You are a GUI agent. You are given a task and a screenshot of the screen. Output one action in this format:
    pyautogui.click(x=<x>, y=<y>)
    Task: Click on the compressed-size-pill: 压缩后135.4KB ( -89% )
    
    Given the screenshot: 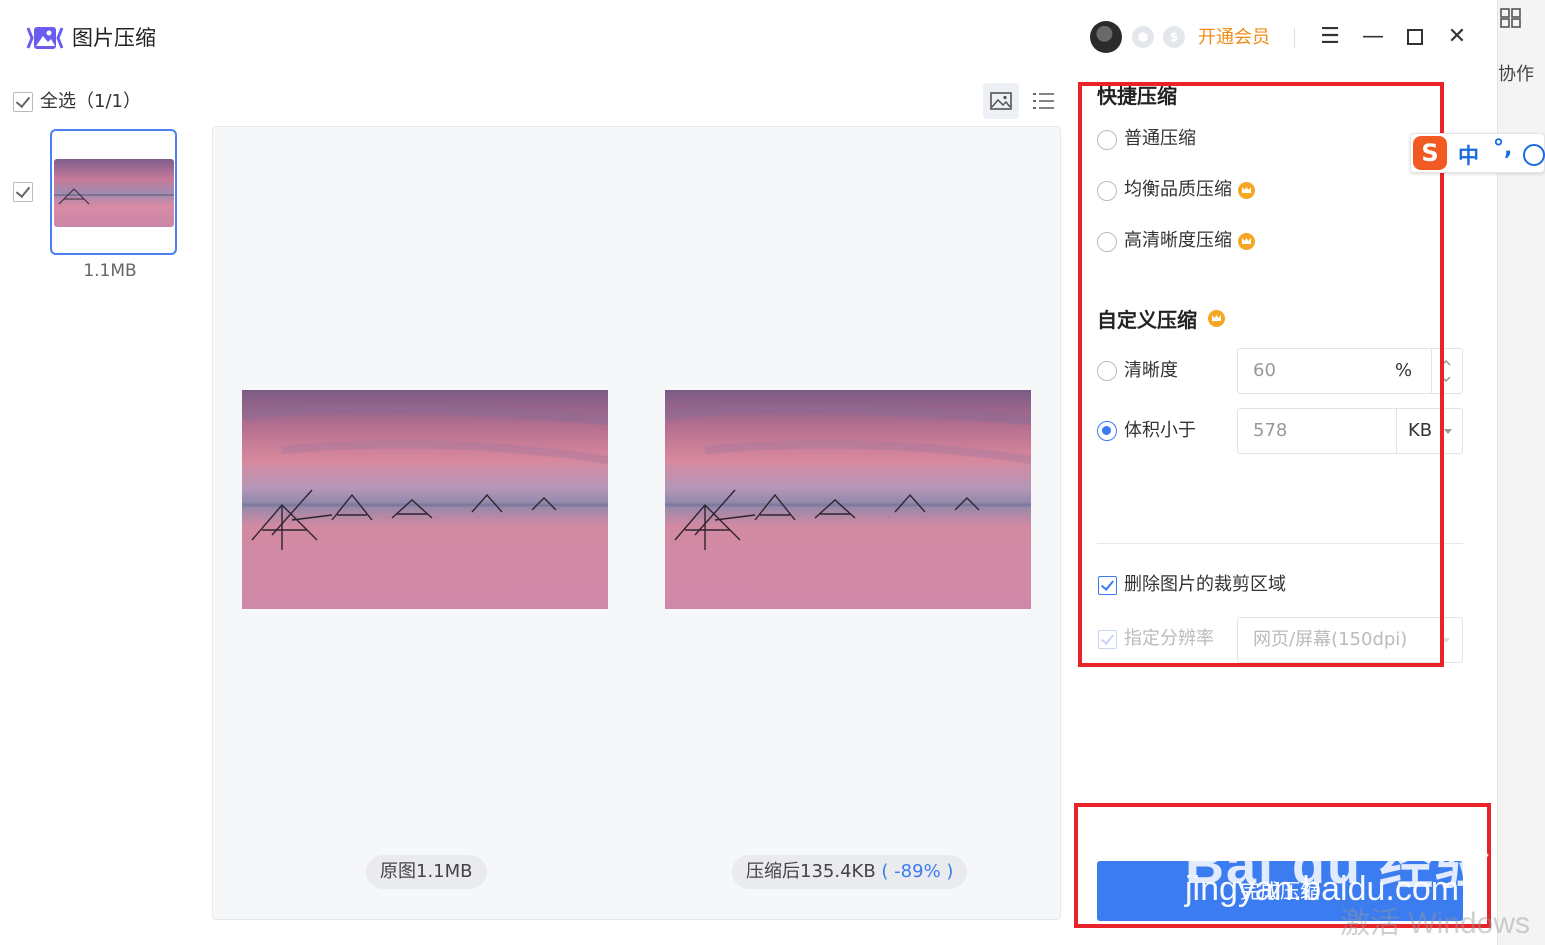 What is the action you would take?
    pyautogui.click(x=850, y=872)
    